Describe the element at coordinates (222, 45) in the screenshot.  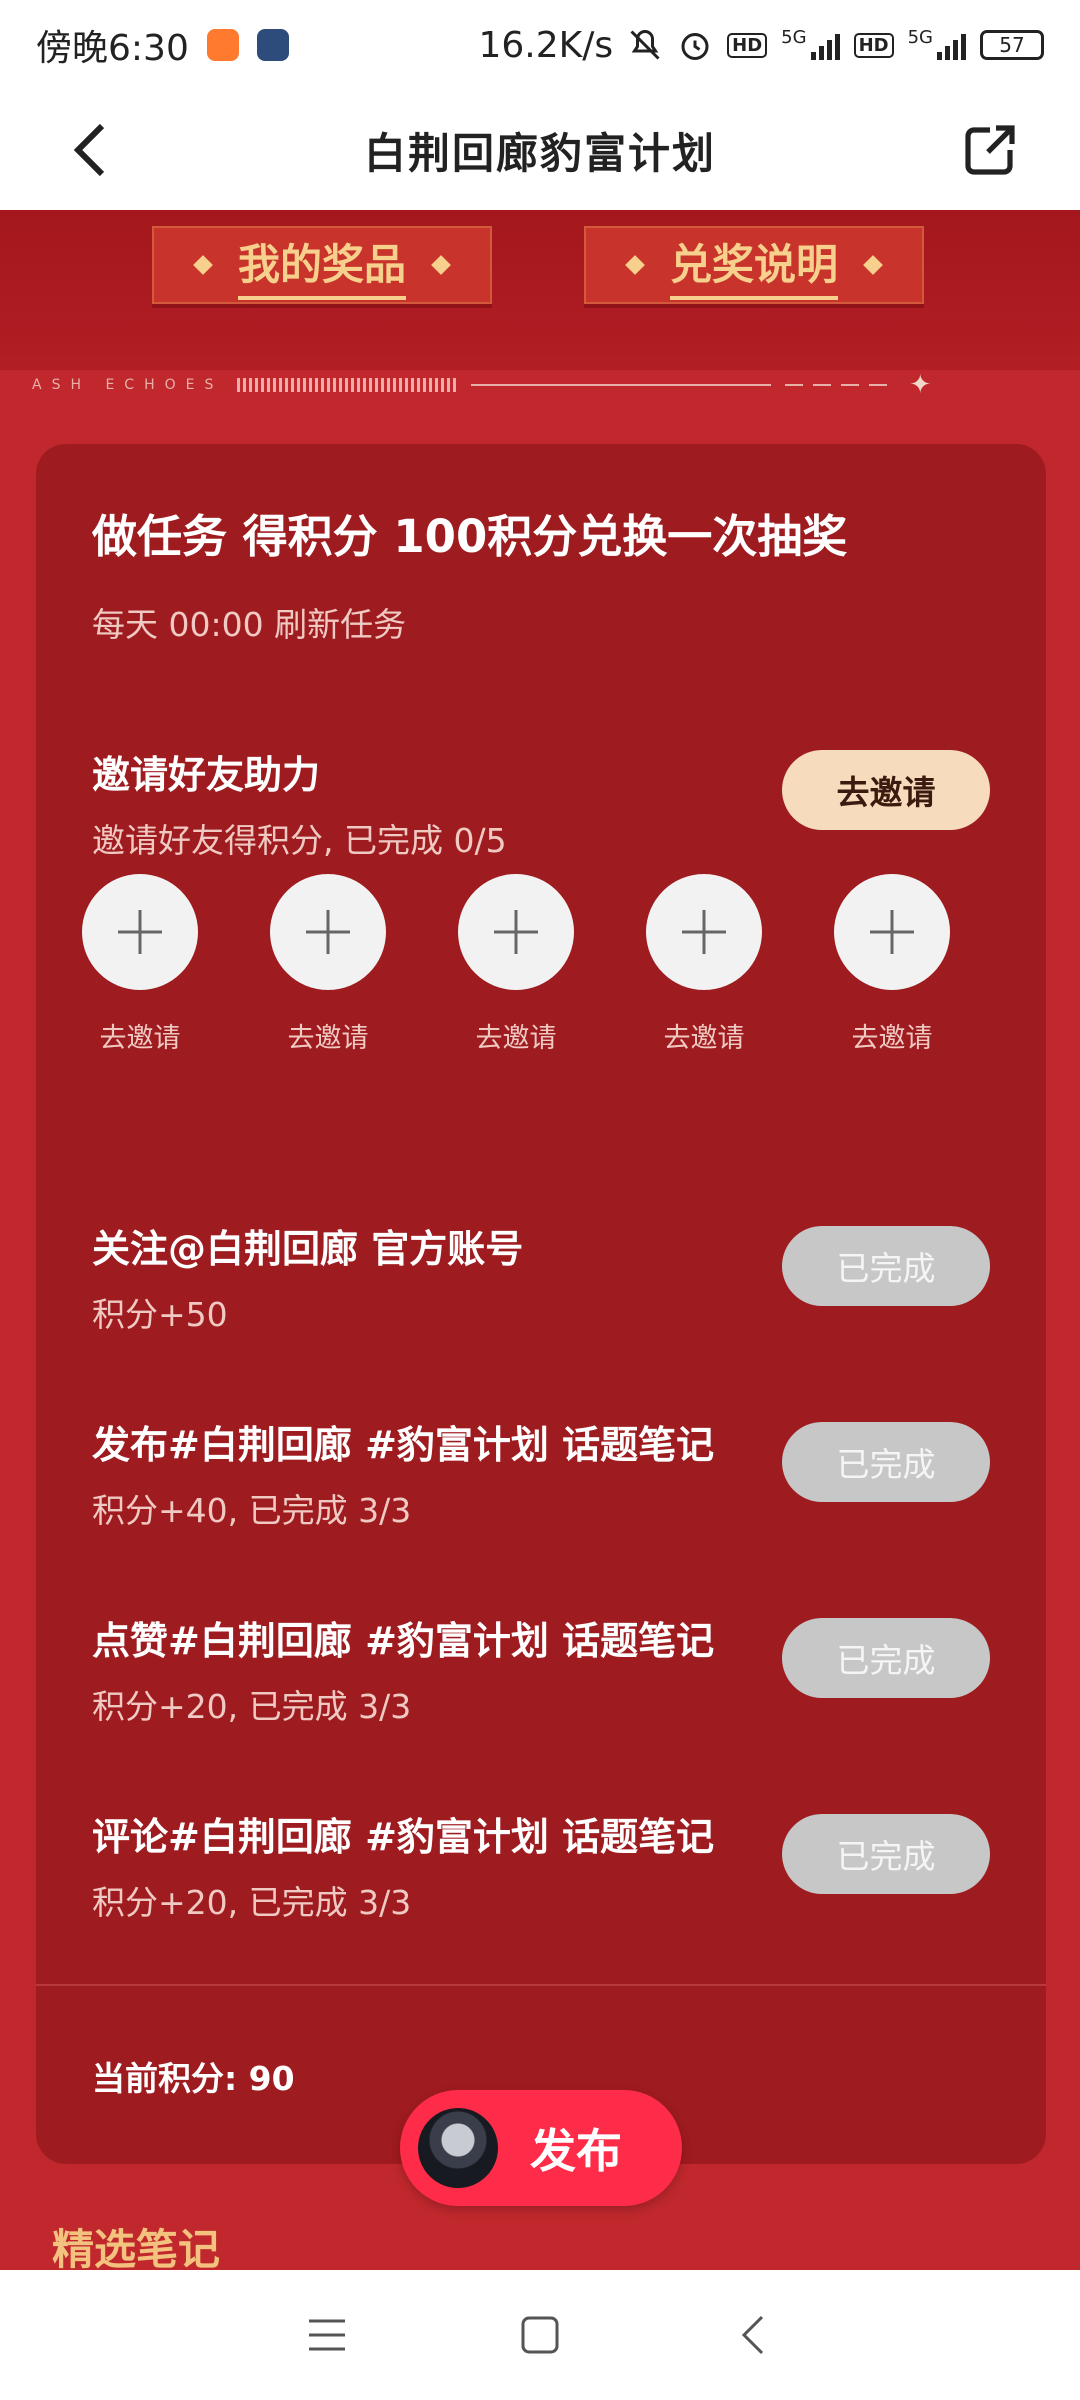
I see `video-app-icon` at that location.